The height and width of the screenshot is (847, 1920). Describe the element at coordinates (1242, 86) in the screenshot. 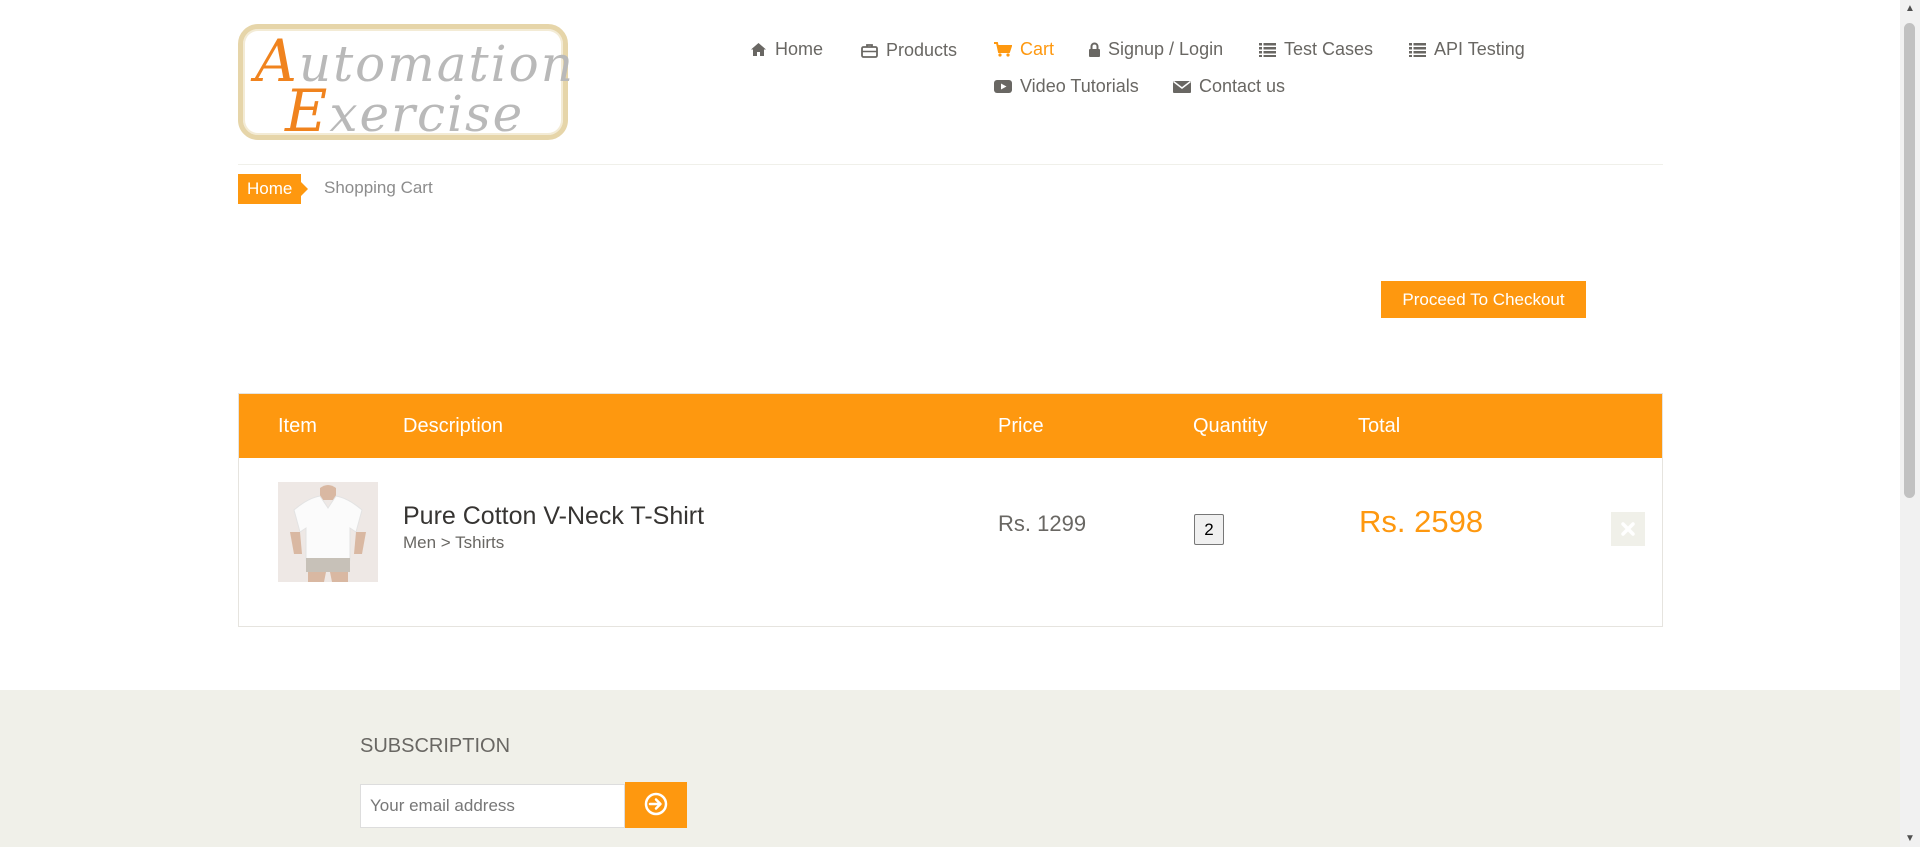

I see `nav-contact-us-label: Contact us` at that location.